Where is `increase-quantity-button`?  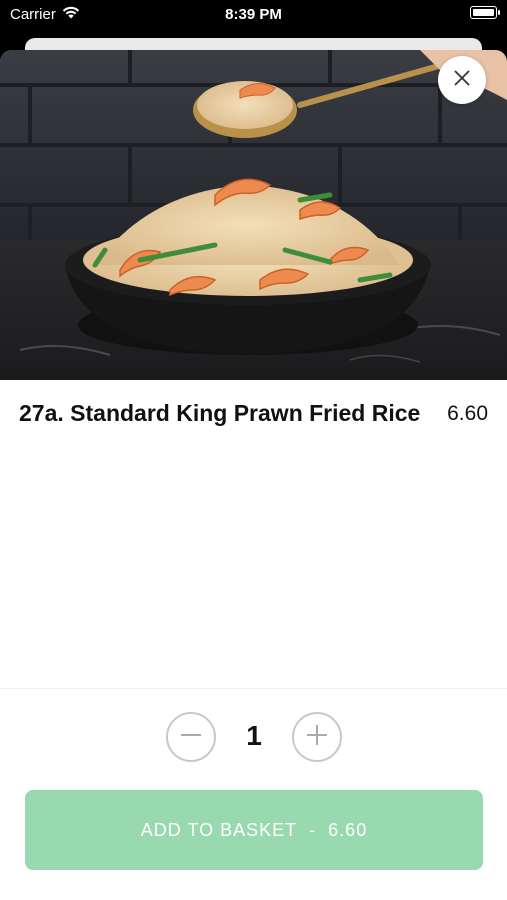
increase-quantity-button is located at coordinates (317, 737).